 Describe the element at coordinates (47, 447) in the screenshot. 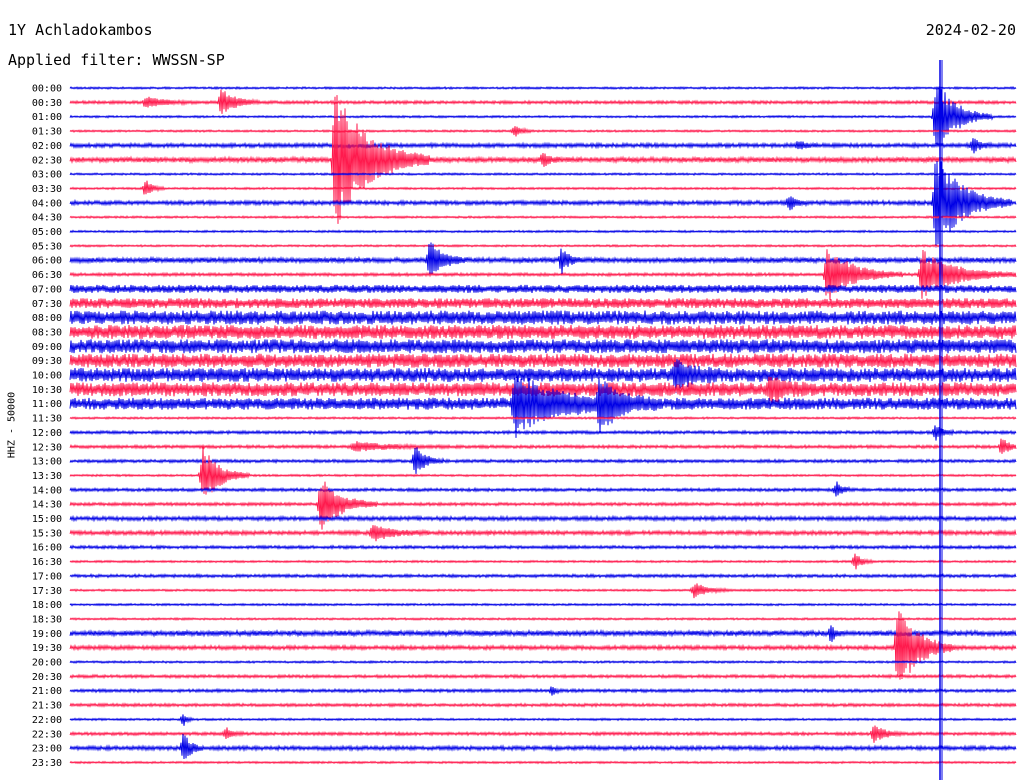

I see `time-tick-label: 12:30` at that location.